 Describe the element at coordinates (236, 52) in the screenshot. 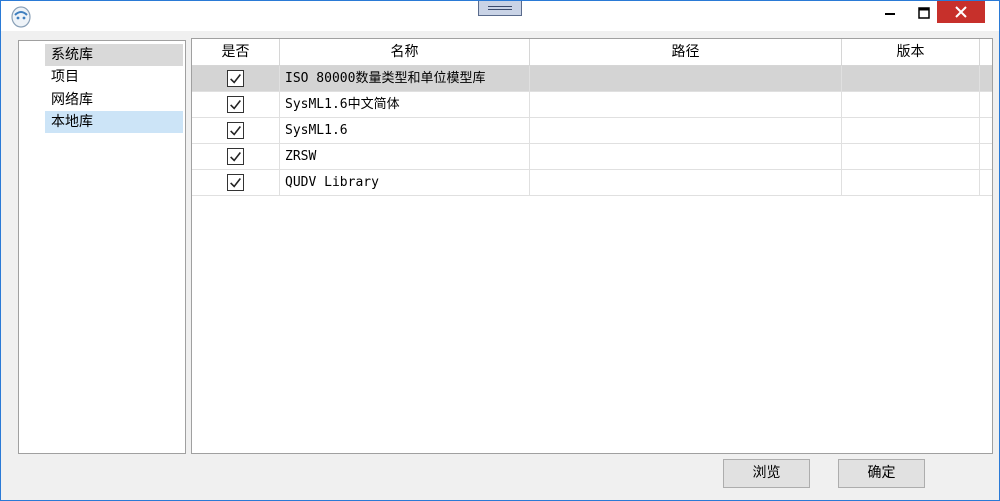

I see `column-header-enabled: 是否` at that location.